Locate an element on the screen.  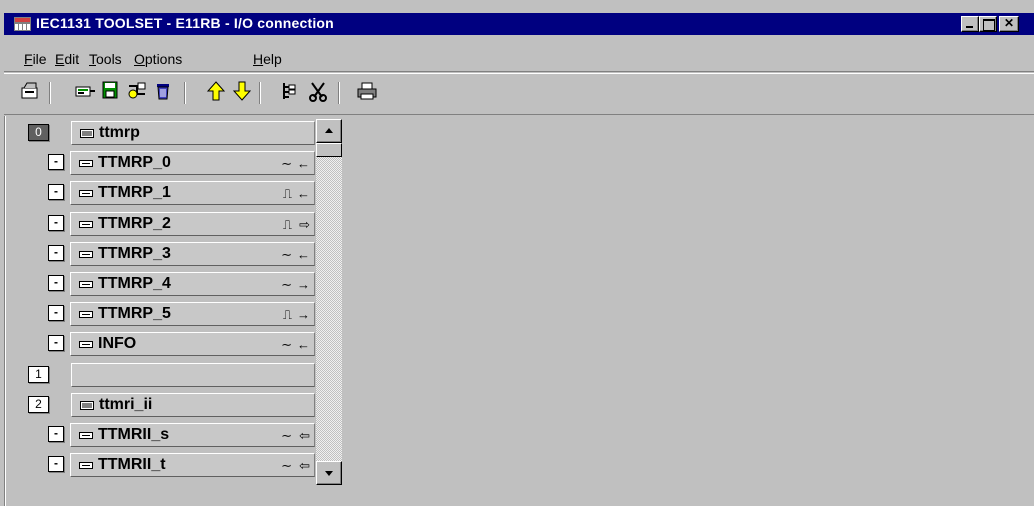
channel-row: - TTMRP_1 ⎍ ← is located at coordinates (171, 193).